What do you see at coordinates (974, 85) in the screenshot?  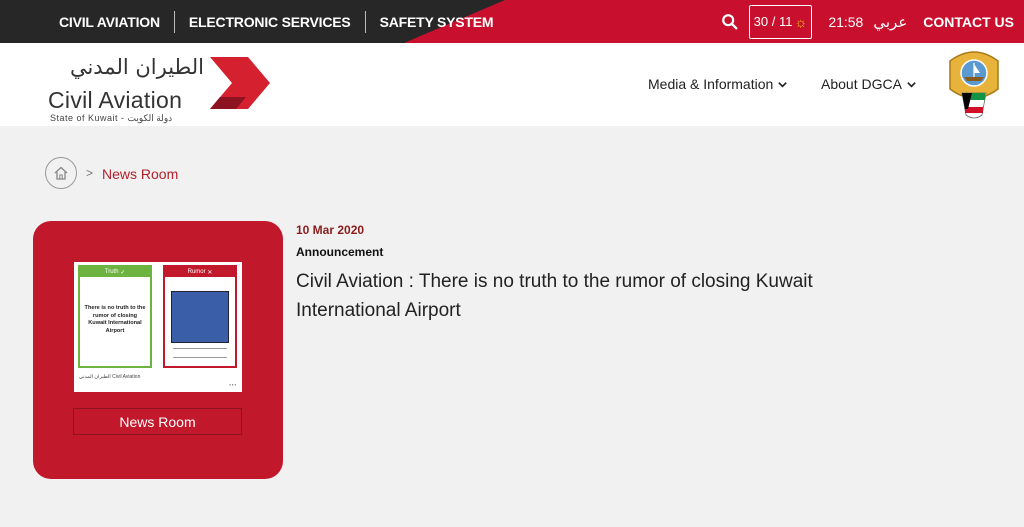 I see `kuwait-emblem-icon` at bounding box center [974, 85].